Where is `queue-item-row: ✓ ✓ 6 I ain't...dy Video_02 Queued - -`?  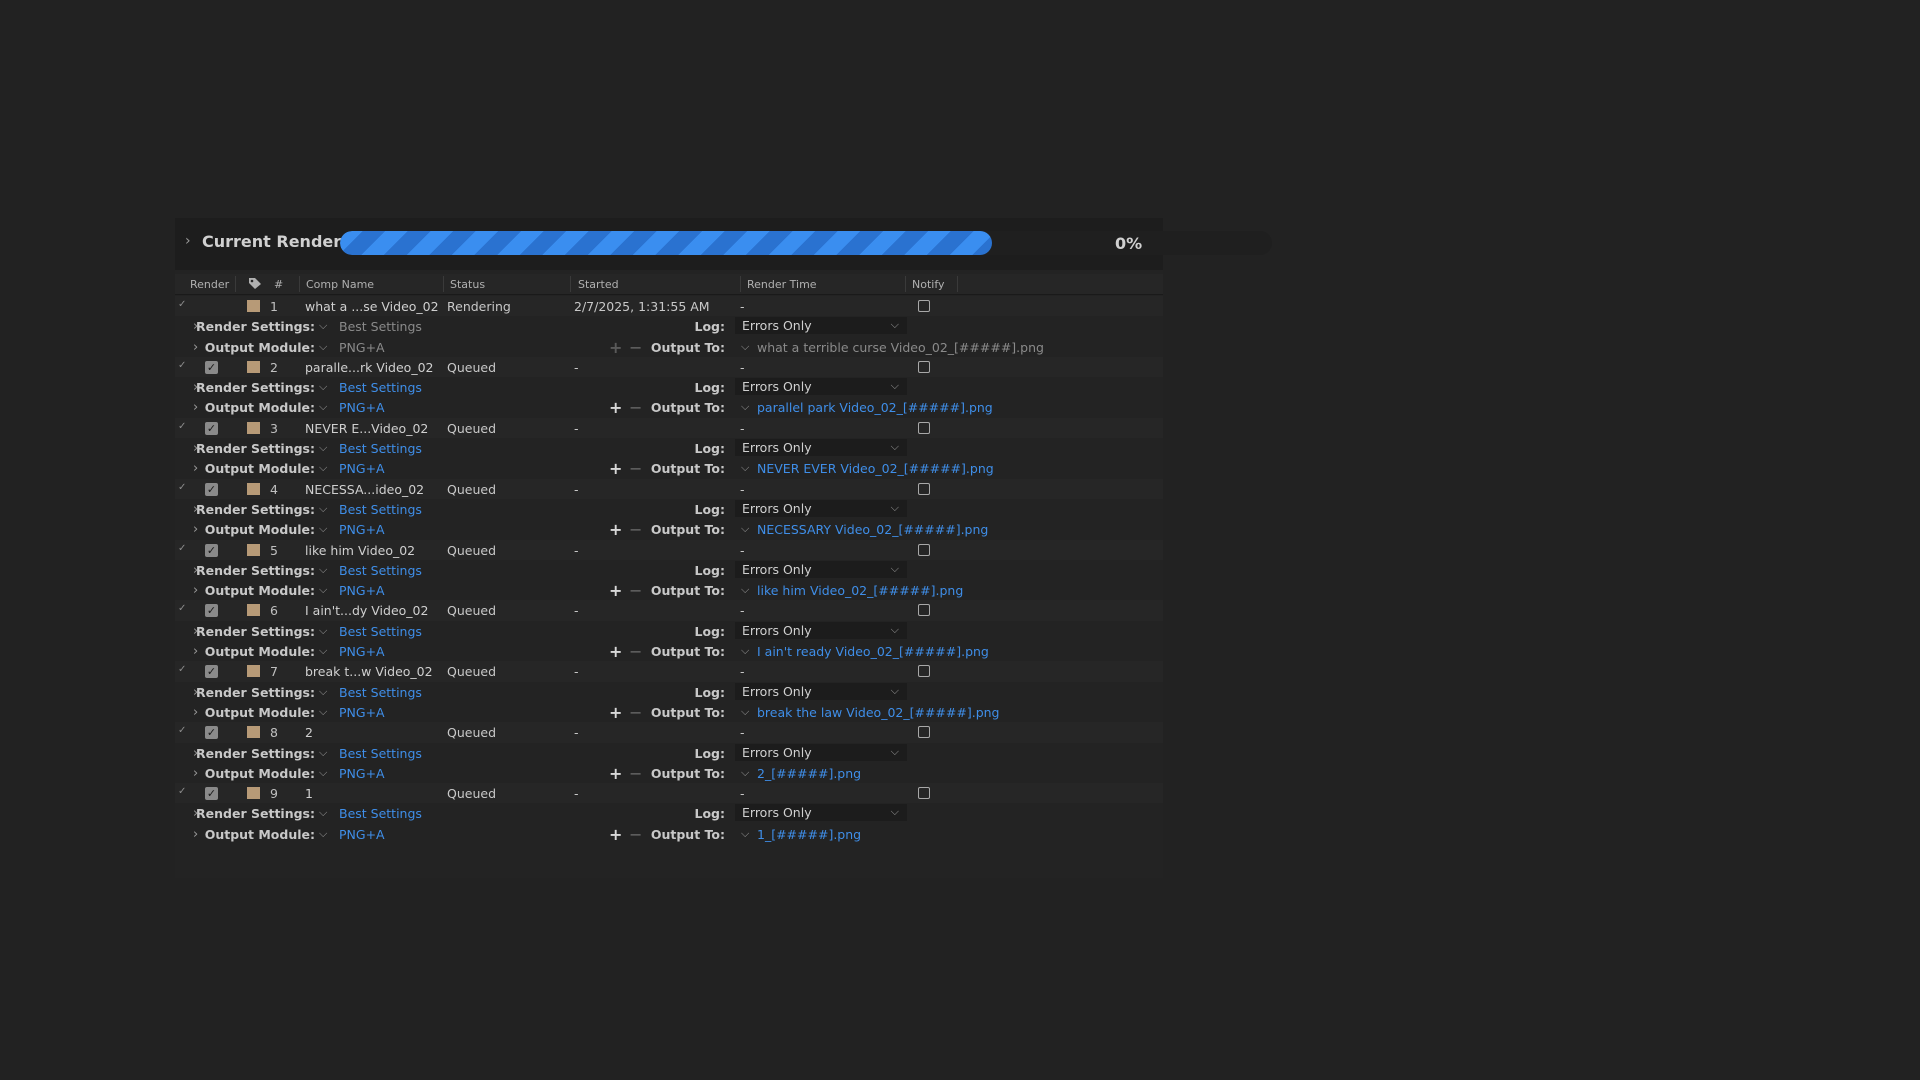
queue-item-row: ✓ ✓ 6 I ain't...dy Video_02 Queued - - is located at coordinates (669, 610).